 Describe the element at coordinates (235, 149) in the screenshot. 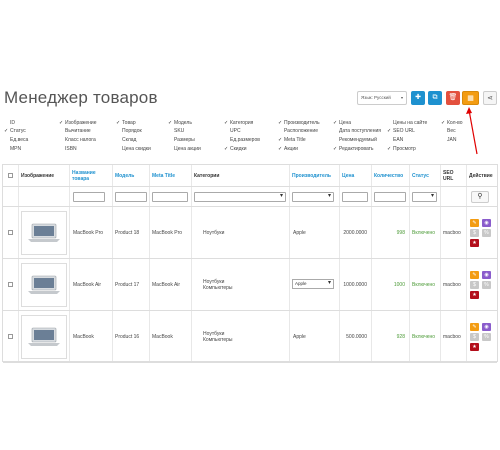

I see `column-option: ✓ Скидки` at that location.